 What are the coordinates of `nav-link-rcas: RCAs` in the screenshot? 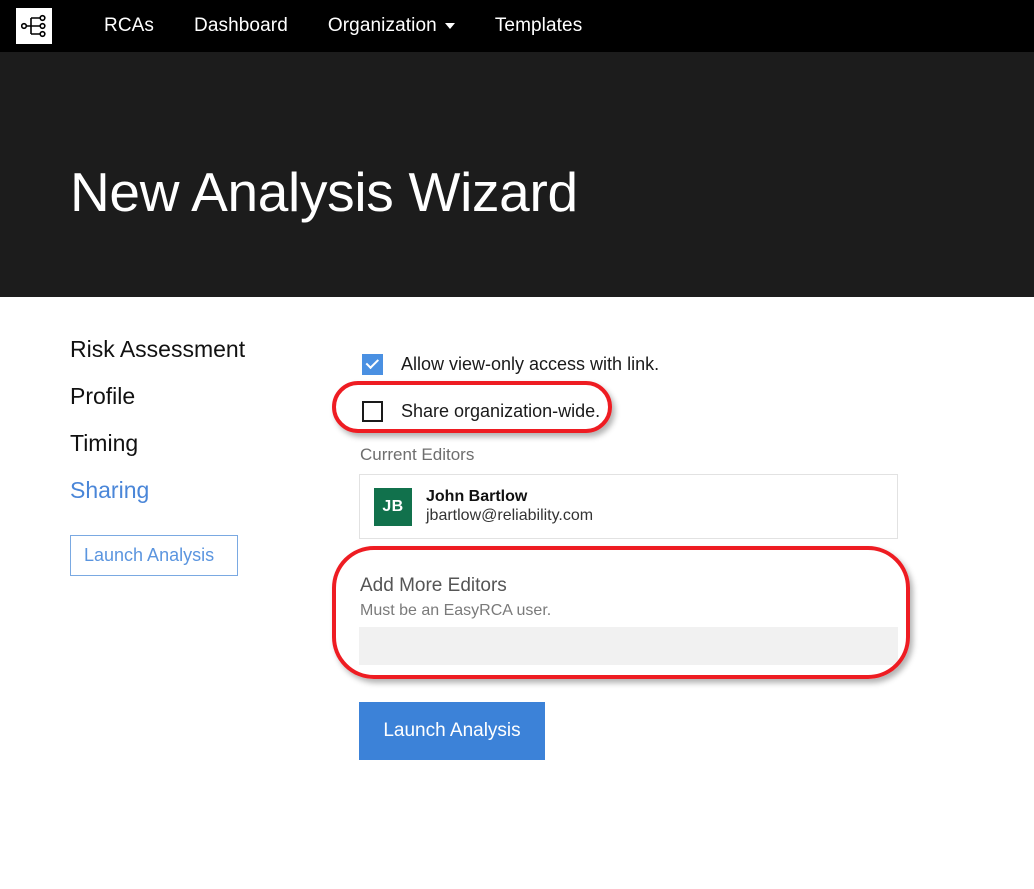 It's located at (129, 26).